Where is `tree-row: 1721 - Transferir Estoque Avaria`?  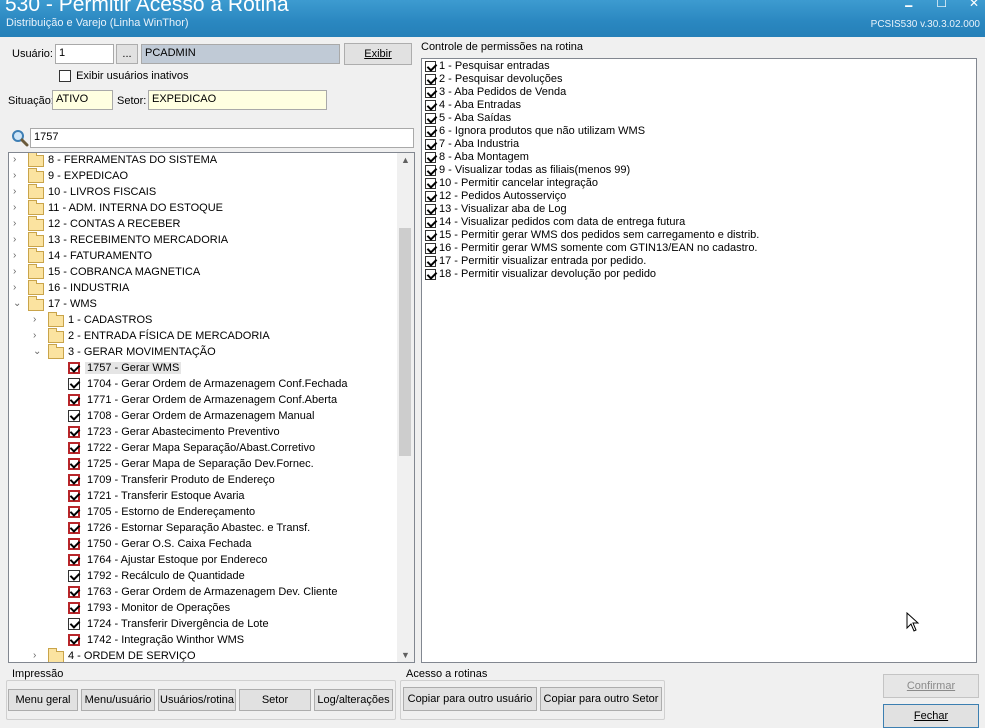 tree-row: 1721 - Transferir Estoque Avaria is located at coordinates (203, 497).